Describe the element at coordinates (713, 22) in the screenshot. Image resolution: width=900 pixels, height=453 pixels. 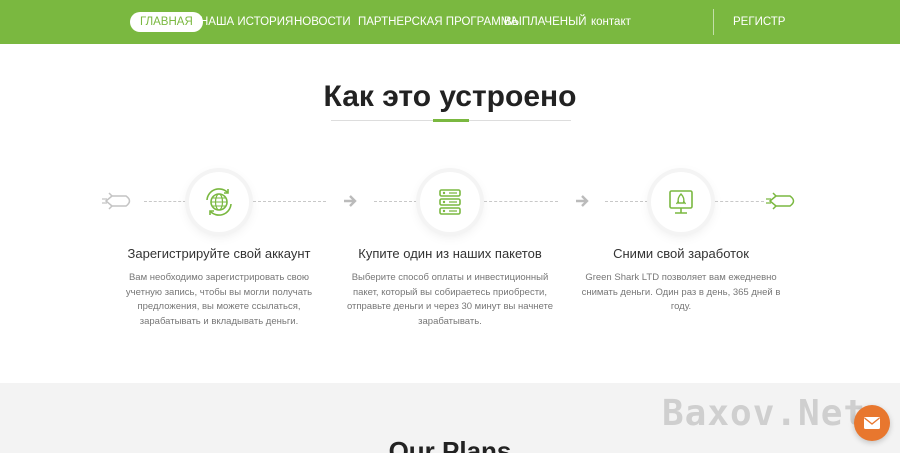
I see `nav-divider` at that location.